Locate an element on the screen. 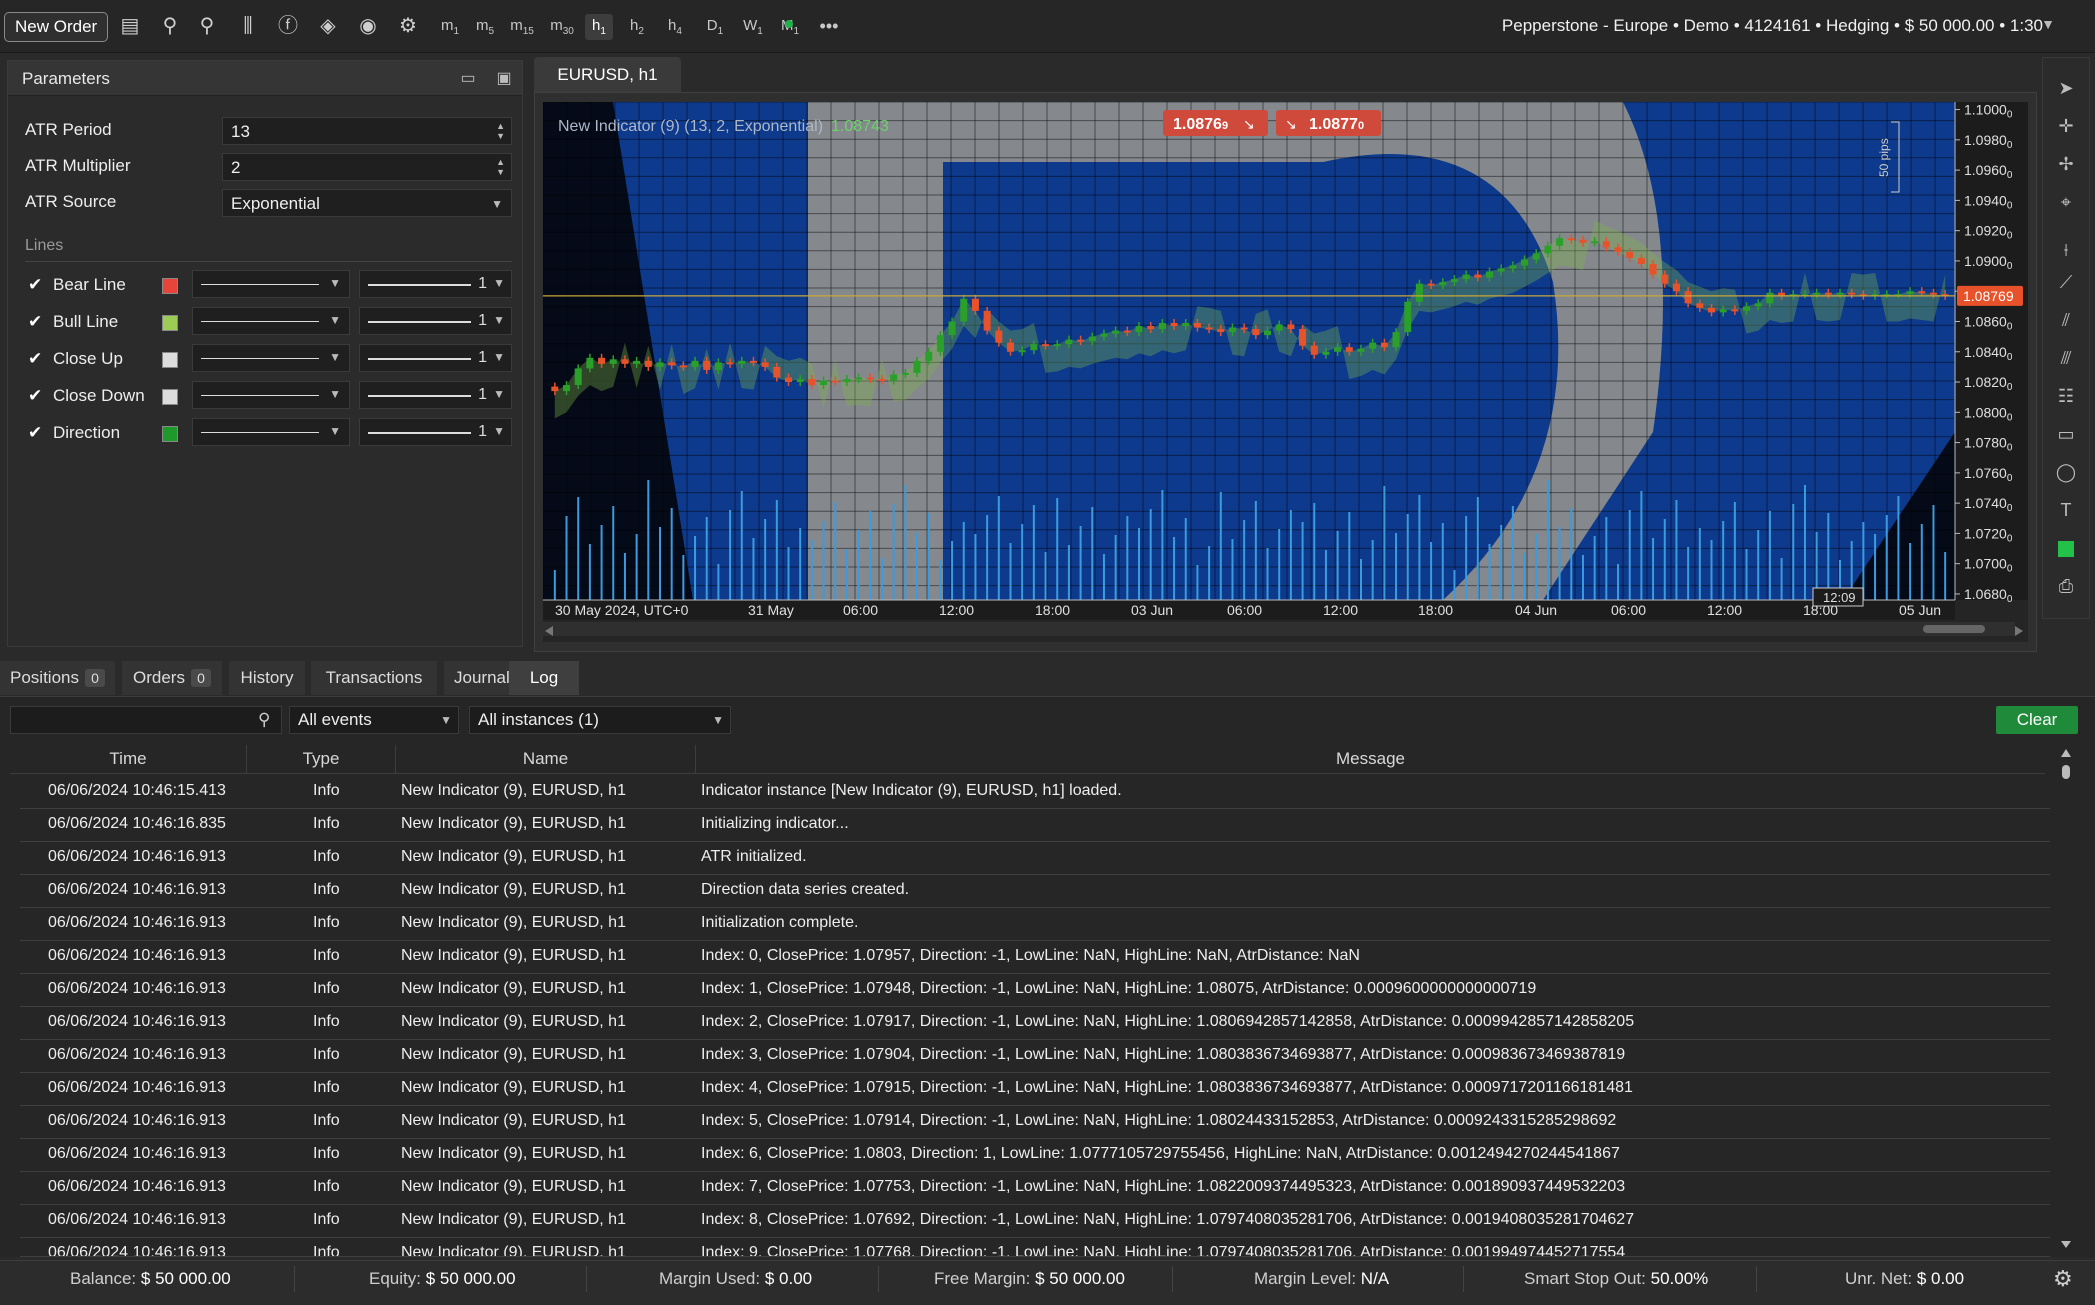 Image resolution: width=2095 pixels, height=1305 pixels. checkbox-close-down: ✔ is located at coordinates (36, 395).